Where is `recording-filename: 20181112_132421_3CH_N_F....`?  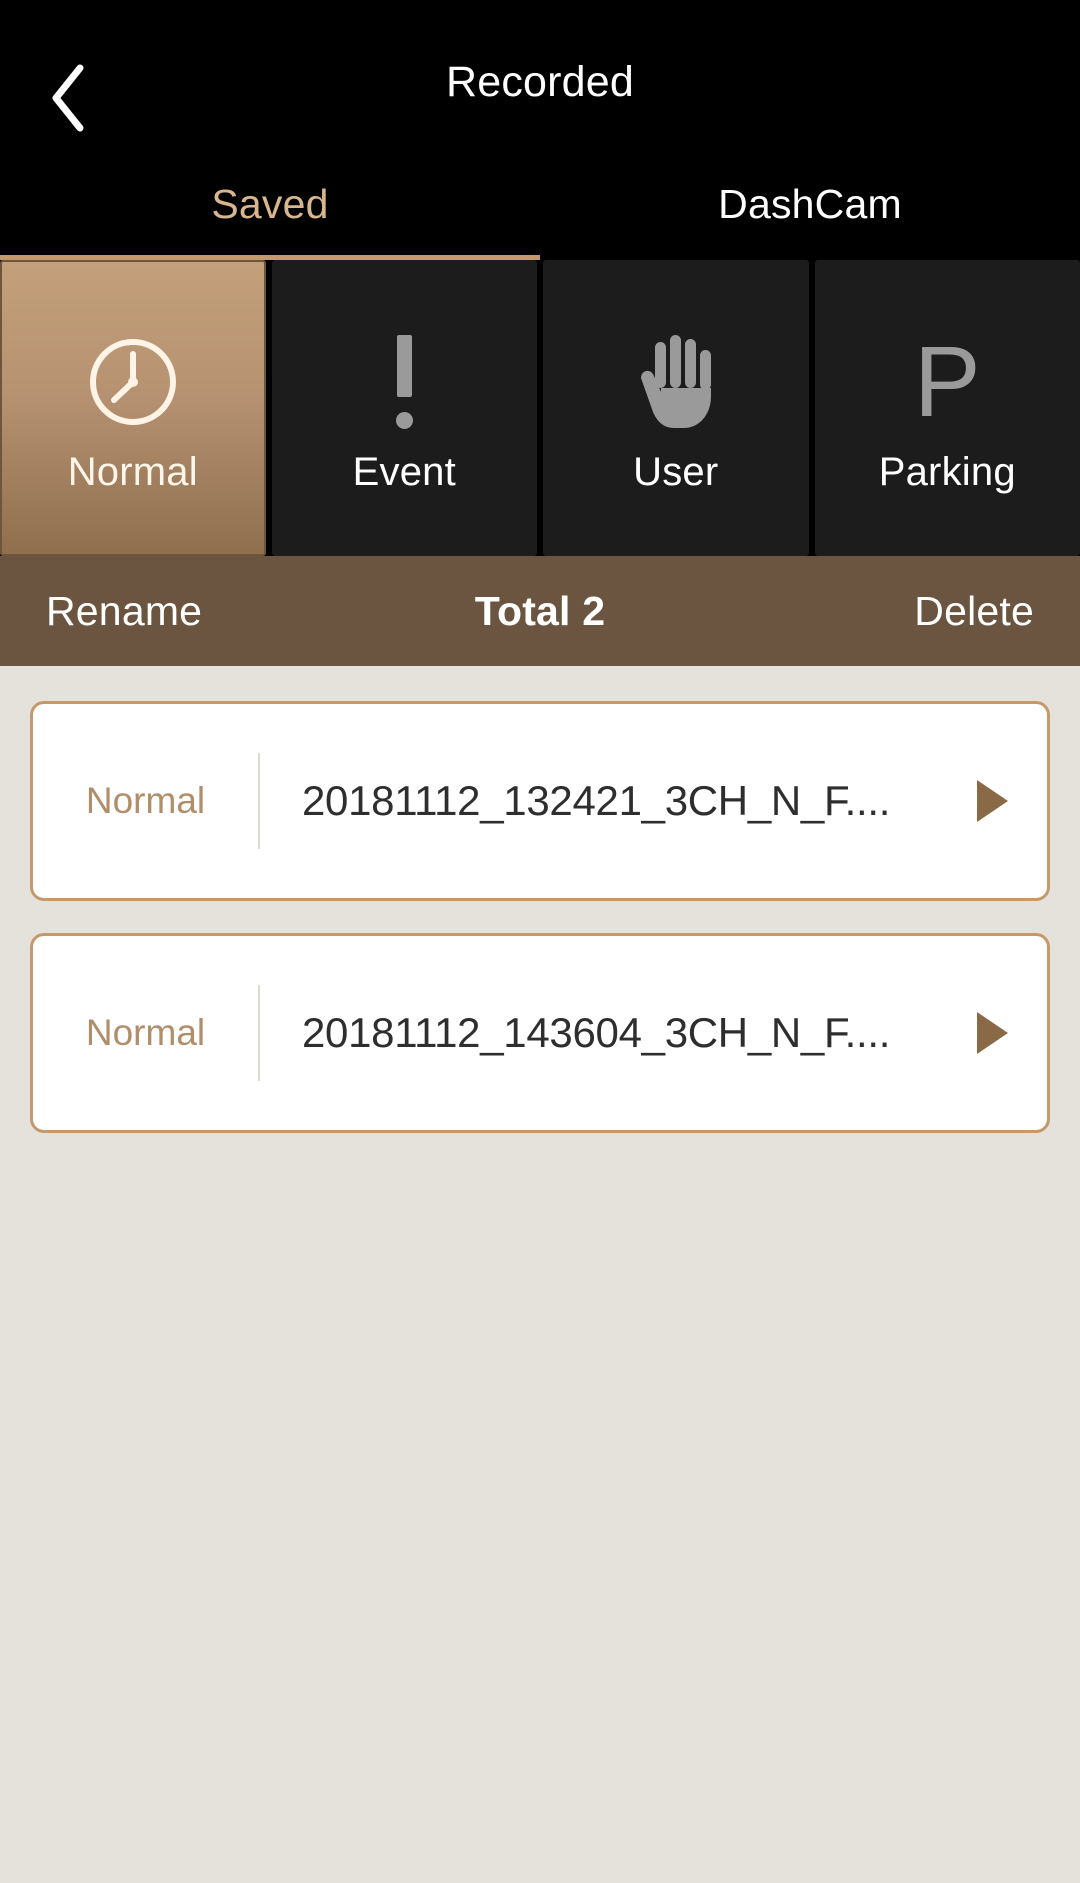
recording-filename: 20181112_132421_3CH_N_F.... is located at coordinates (596, 800).